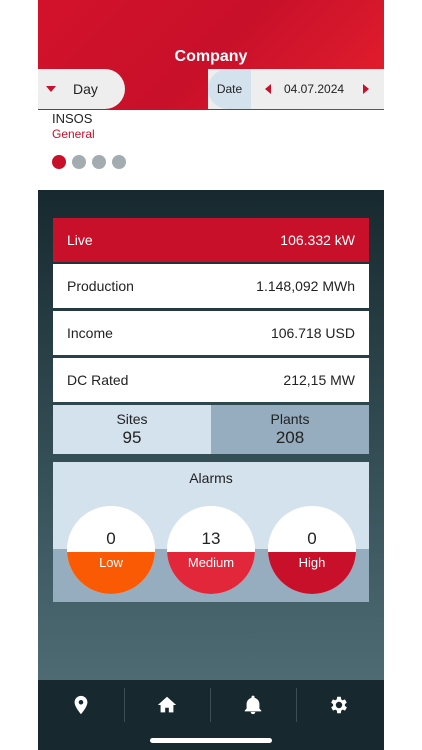 The width and height of the screenshot is (422, 750). What do you see at coordinates (312, 550) in the screenshot?
I see `alarm-high-badge: 0 High` at bounding box center [312, 550].